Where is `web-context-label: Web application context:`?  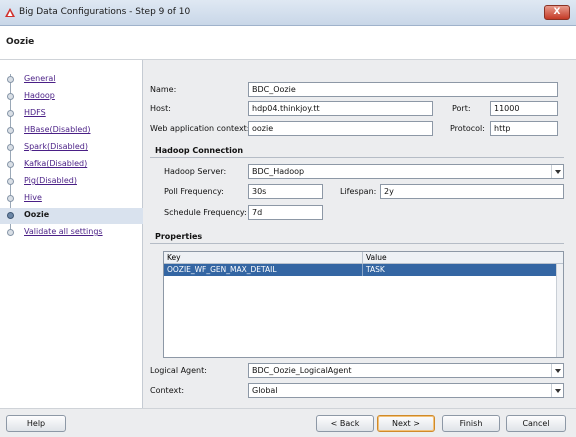
web-context-label: Web application context: is located at coordinates (200, 128).